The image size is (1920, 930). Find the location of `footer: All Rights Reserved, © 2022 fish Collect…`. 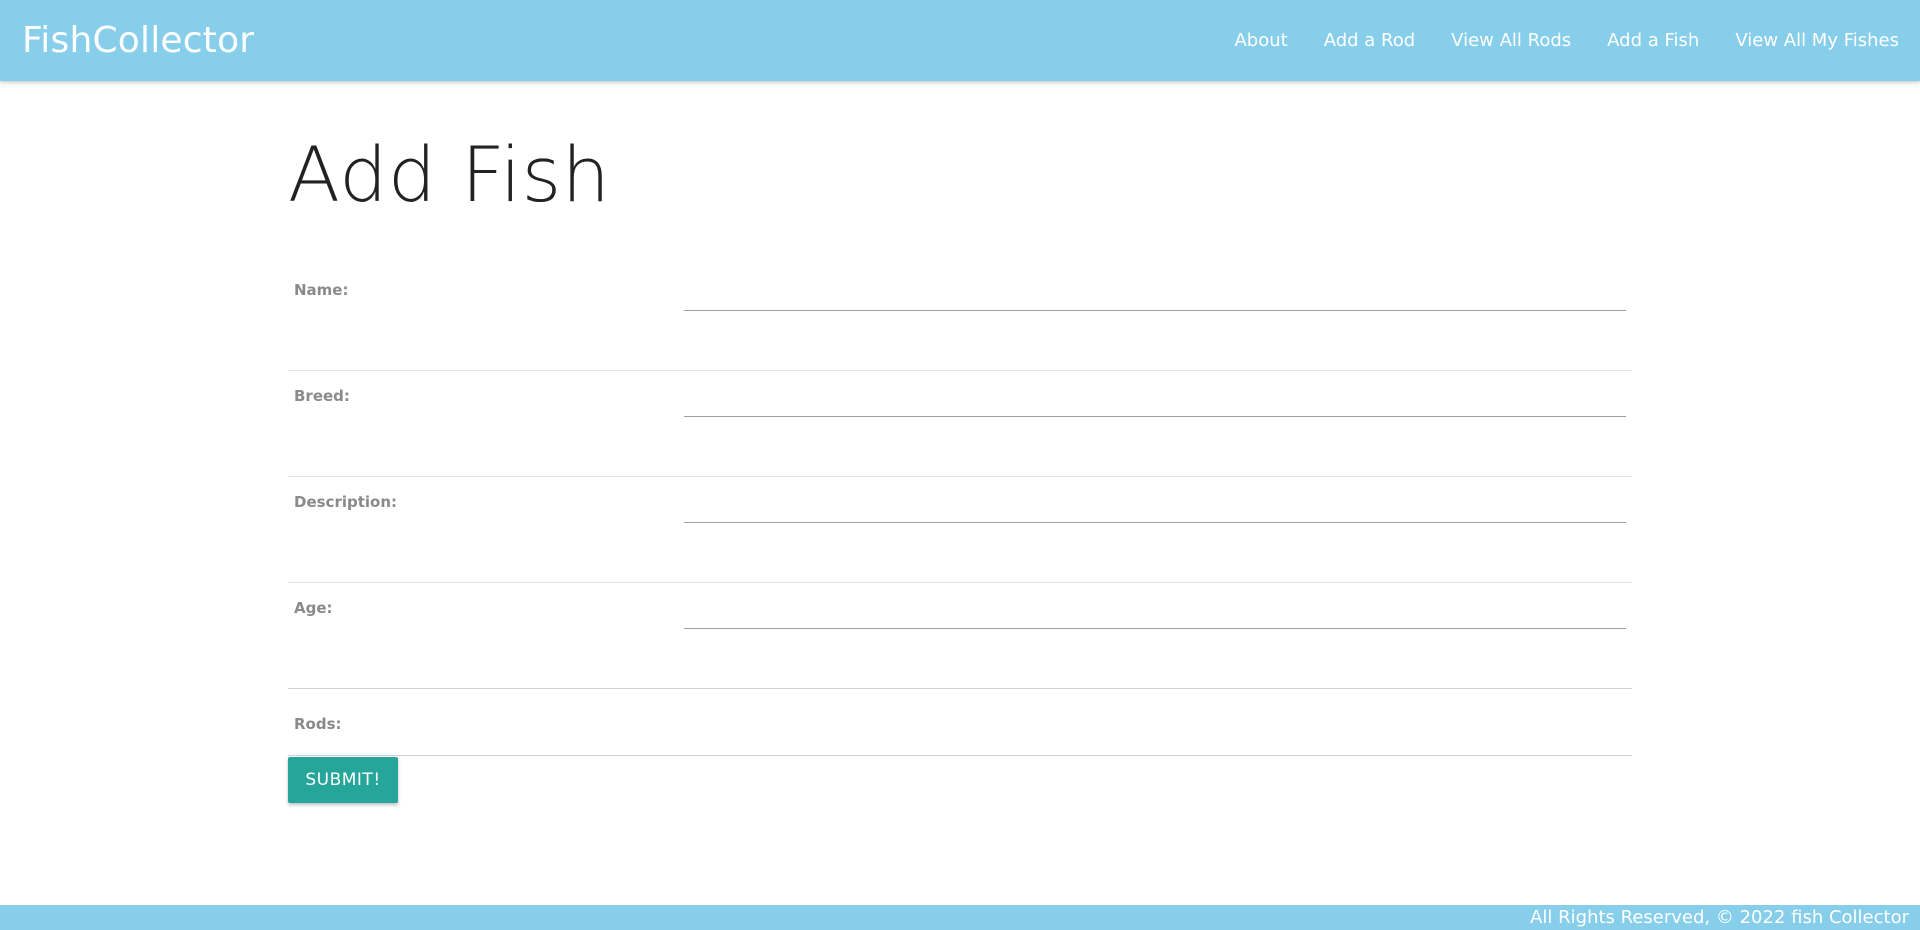

footer: All Rights Reserved, © 2022 fish Collect… is located at coordinates (960, 917).